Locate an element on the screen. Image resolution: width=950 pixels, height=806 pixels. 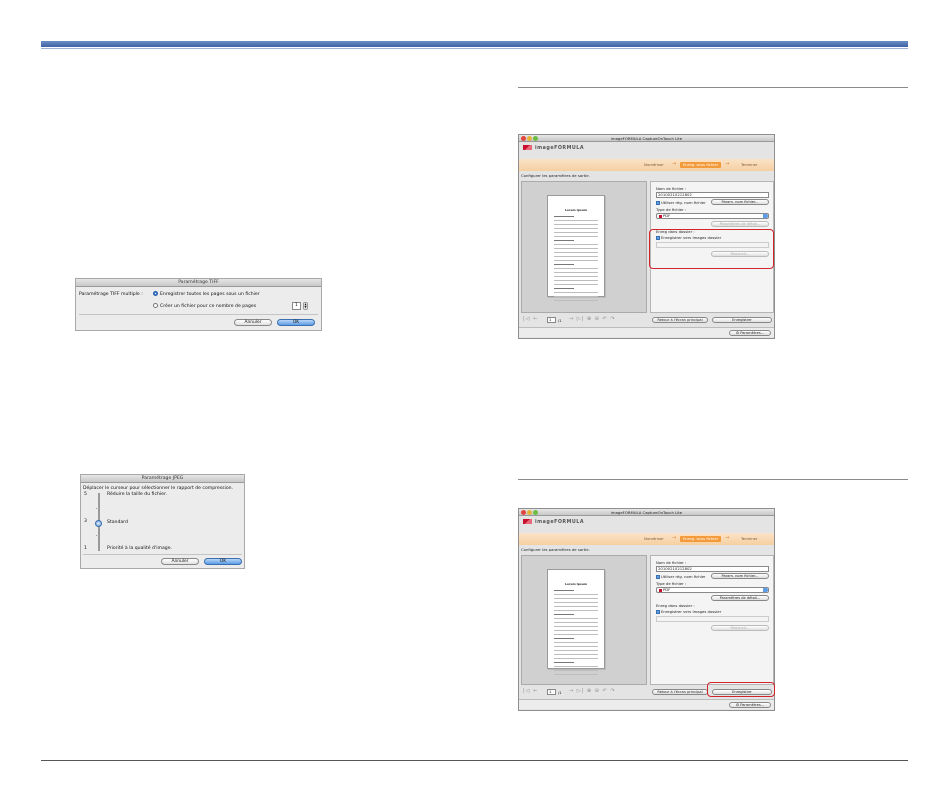
brand-logo-icon is located at coordinates (527, 147).